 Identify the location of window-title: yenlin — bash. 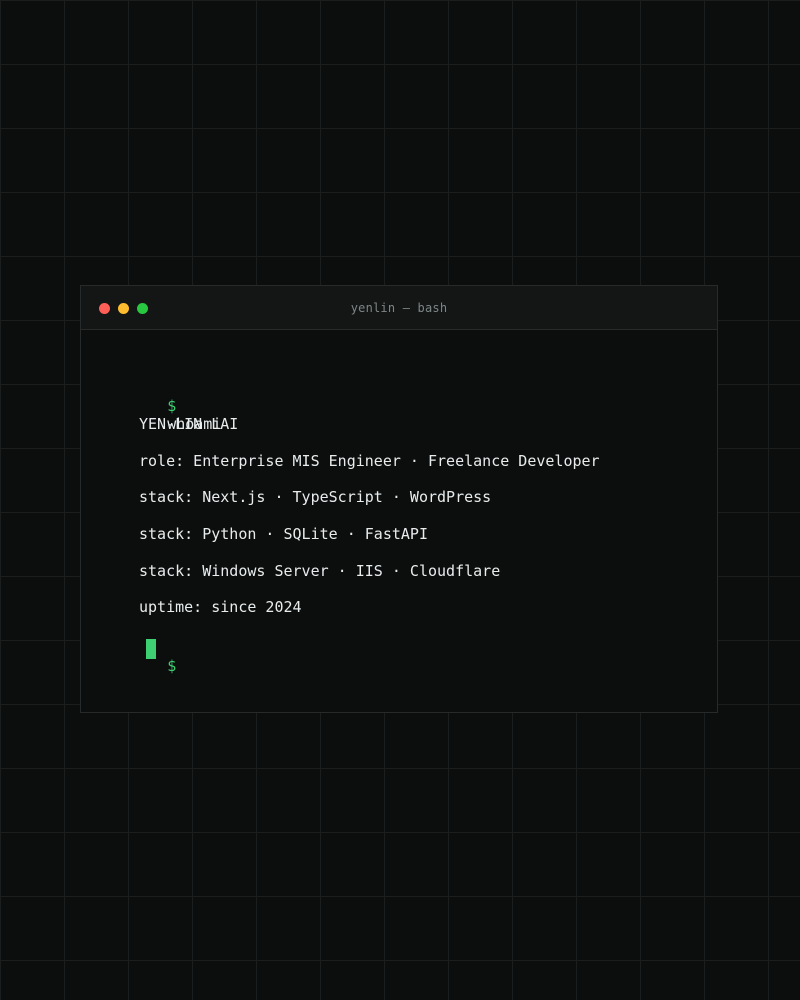
(399, 308).